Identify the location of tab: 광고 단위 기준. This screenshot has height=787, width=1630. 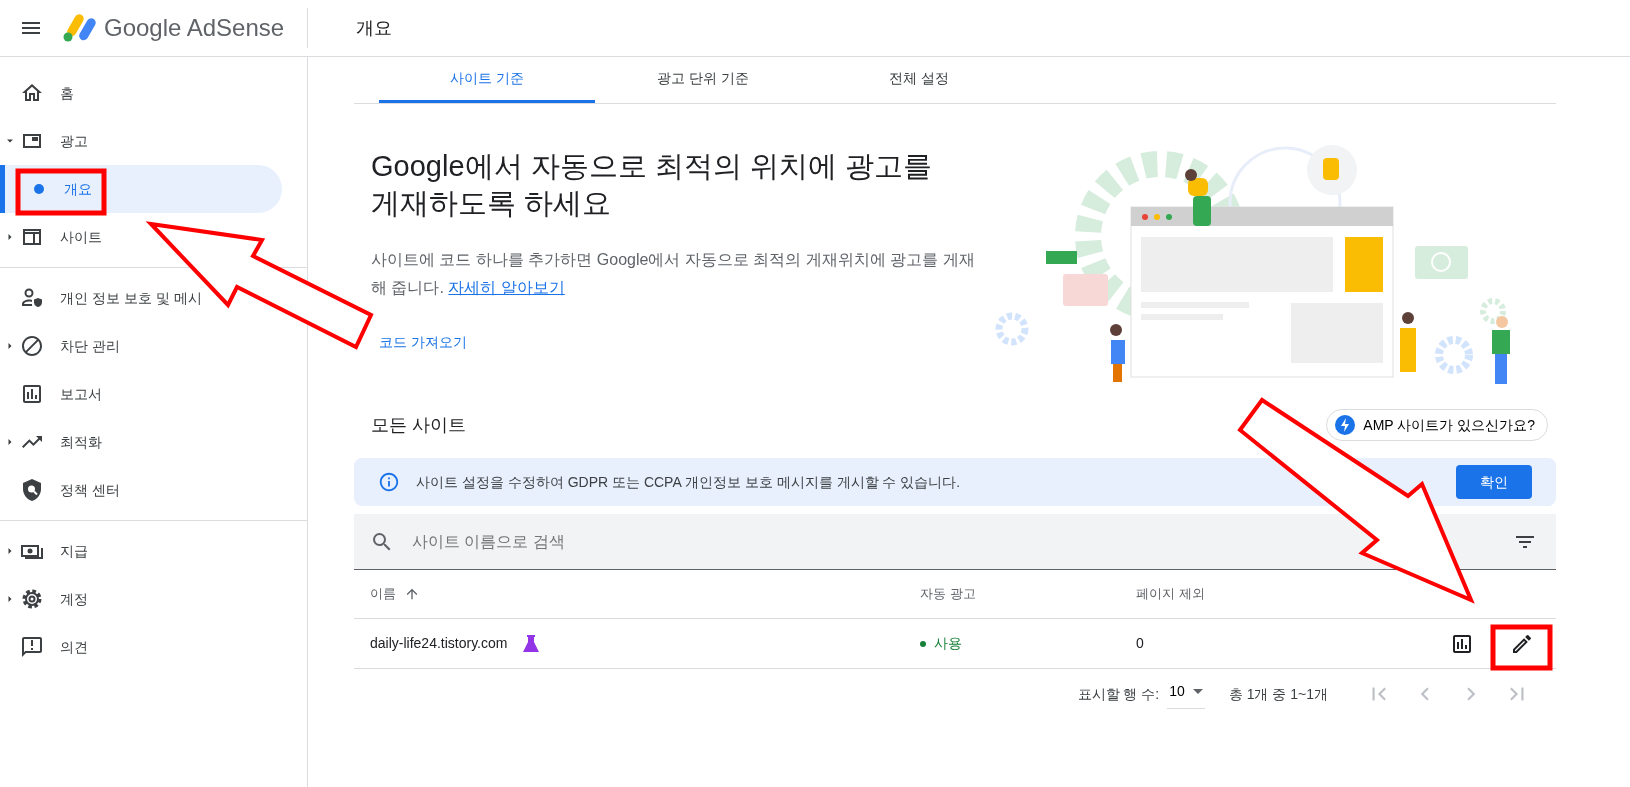
(703, 80).